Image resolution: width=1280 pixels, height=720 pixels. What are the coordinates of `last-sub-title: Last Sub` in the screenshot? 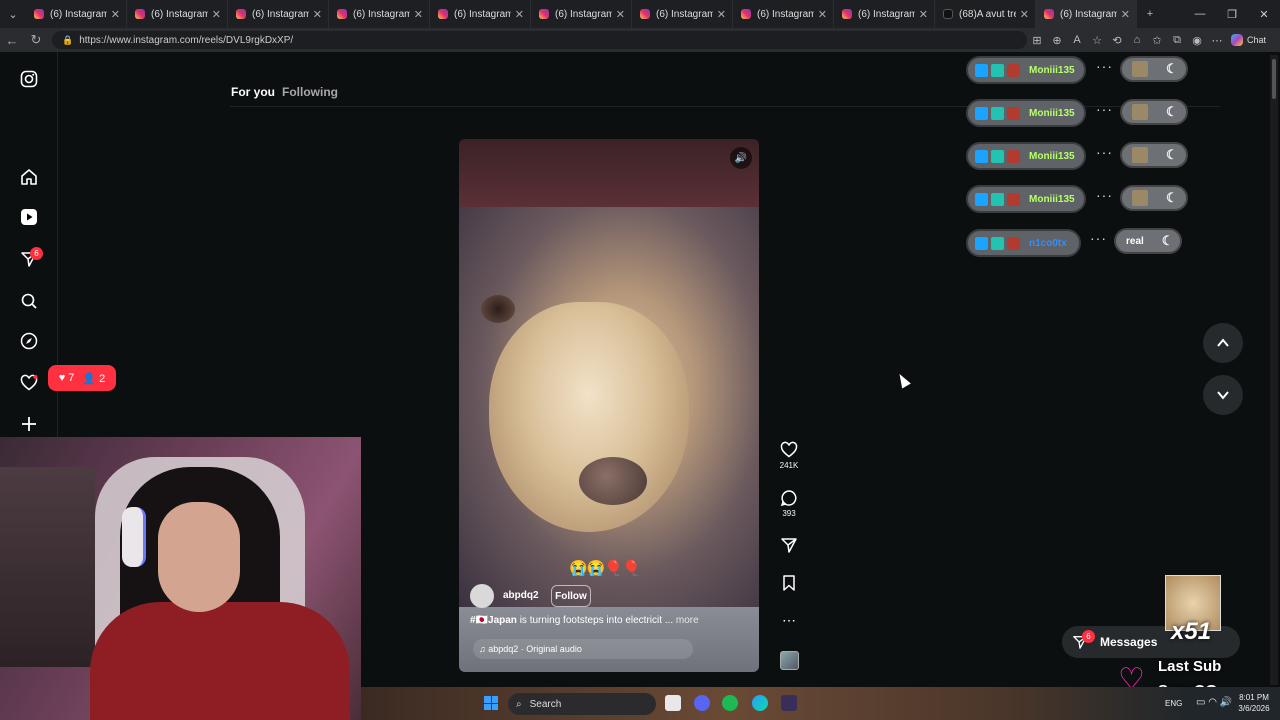 It's located at (1190, 666).